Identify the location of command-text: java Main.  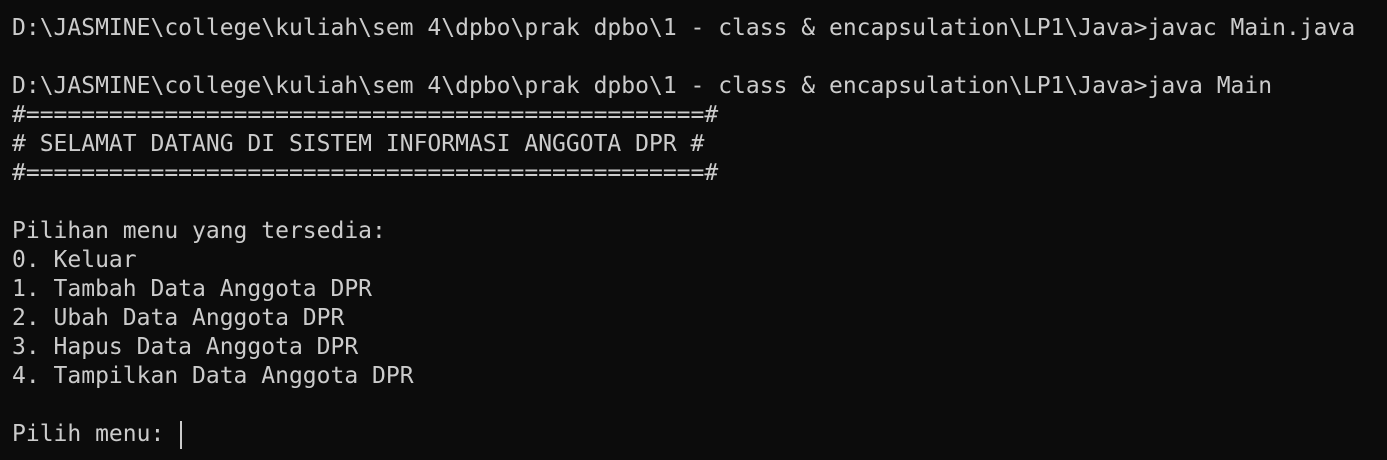
(1210, 86).